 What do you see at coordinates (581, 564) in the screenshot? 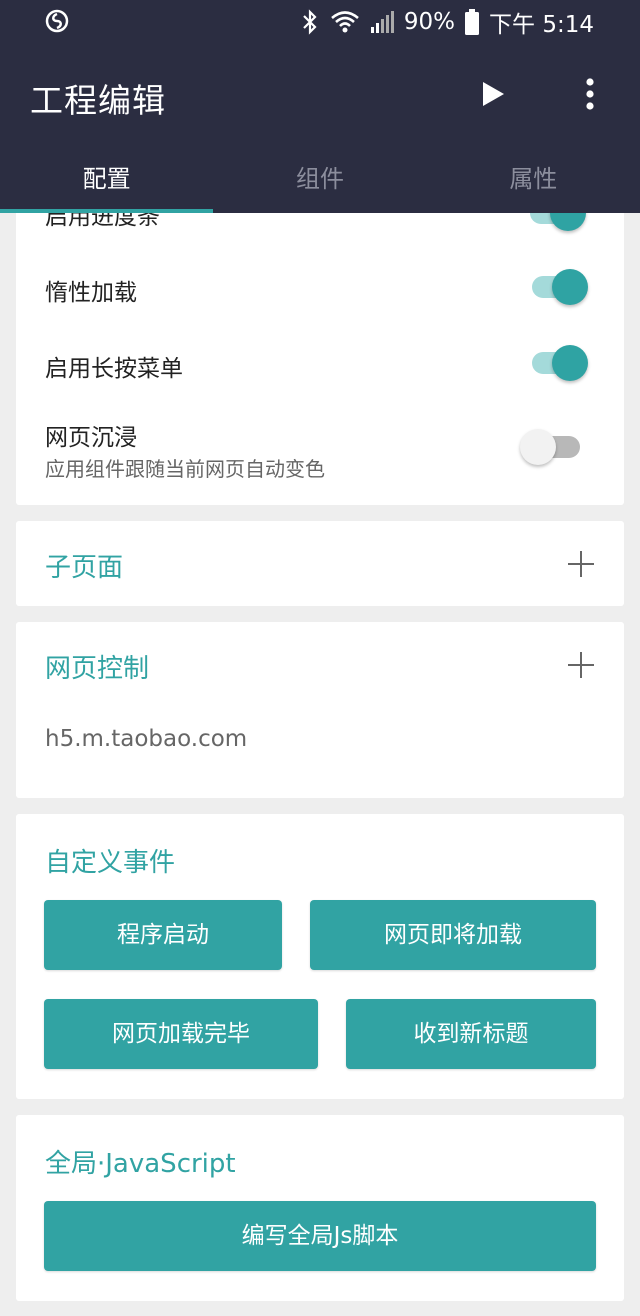
I see `add-subpage-plus-icon` at bounding box center [581, 564].